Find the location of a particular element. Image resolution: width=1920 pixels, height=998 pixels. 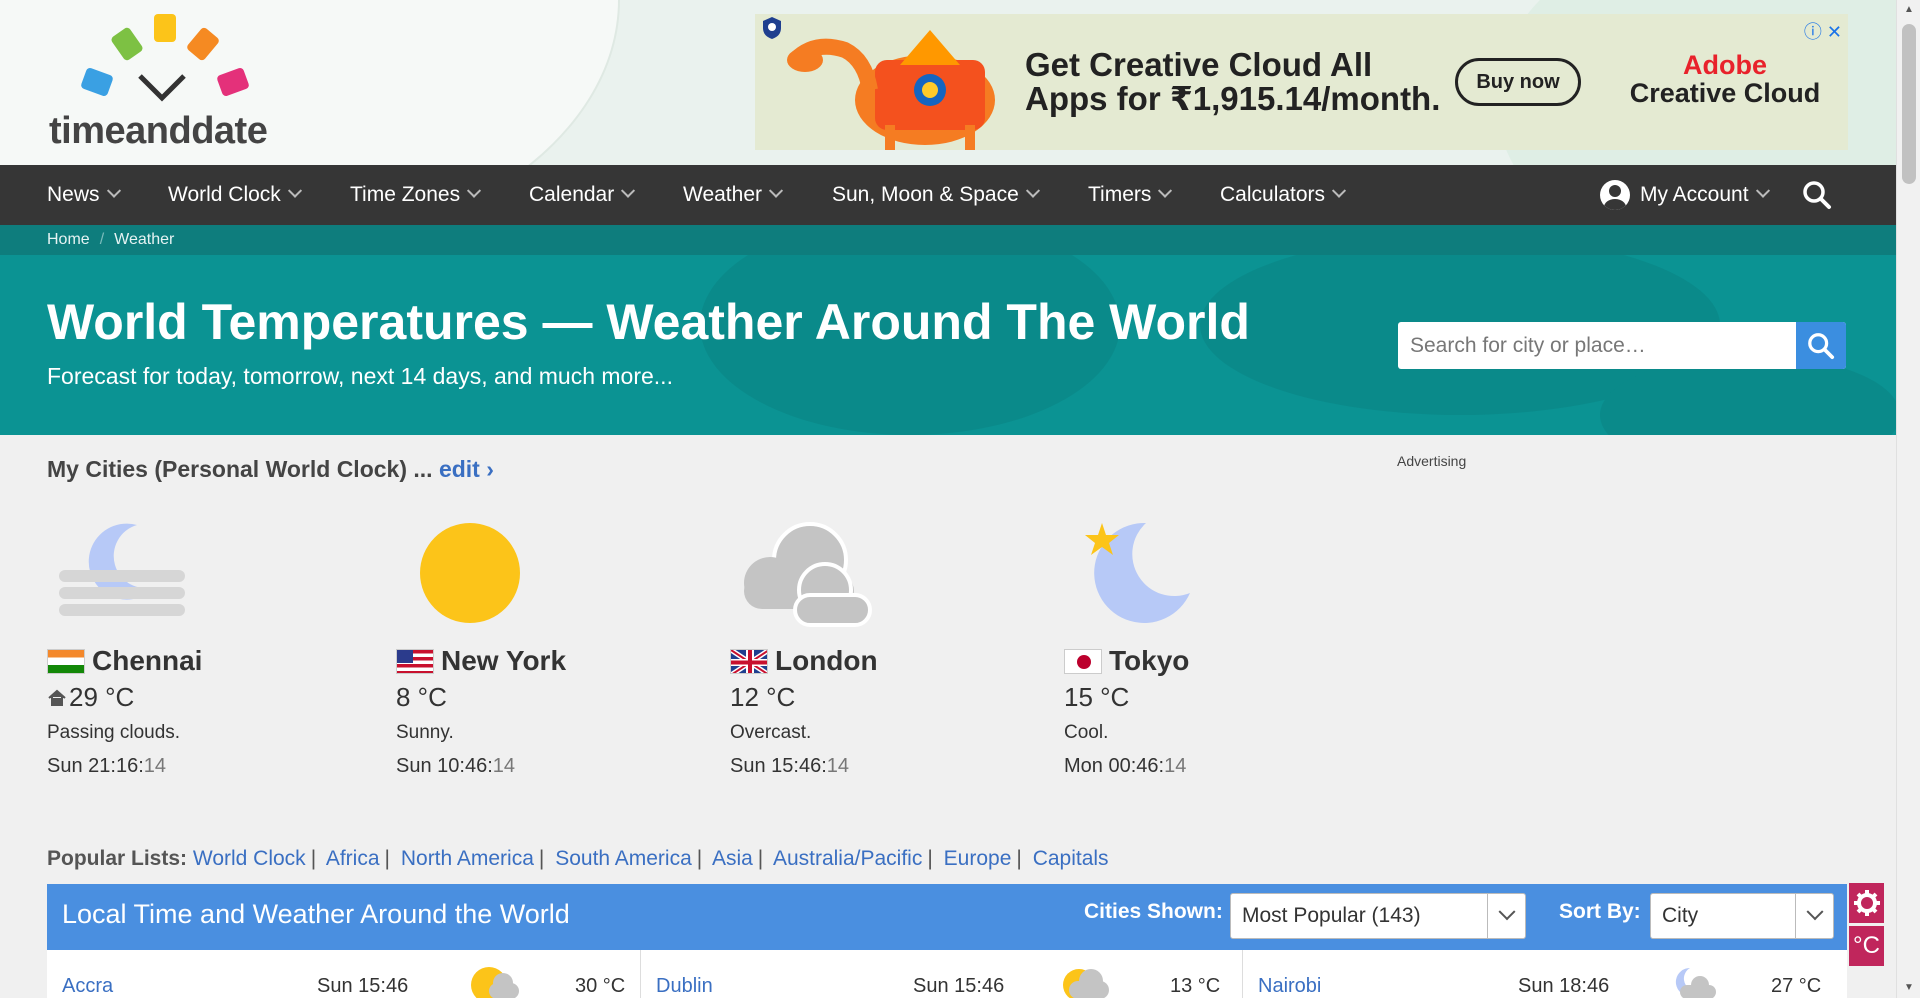

popular-link-europe: Europe is located at coordinates (978, 858).